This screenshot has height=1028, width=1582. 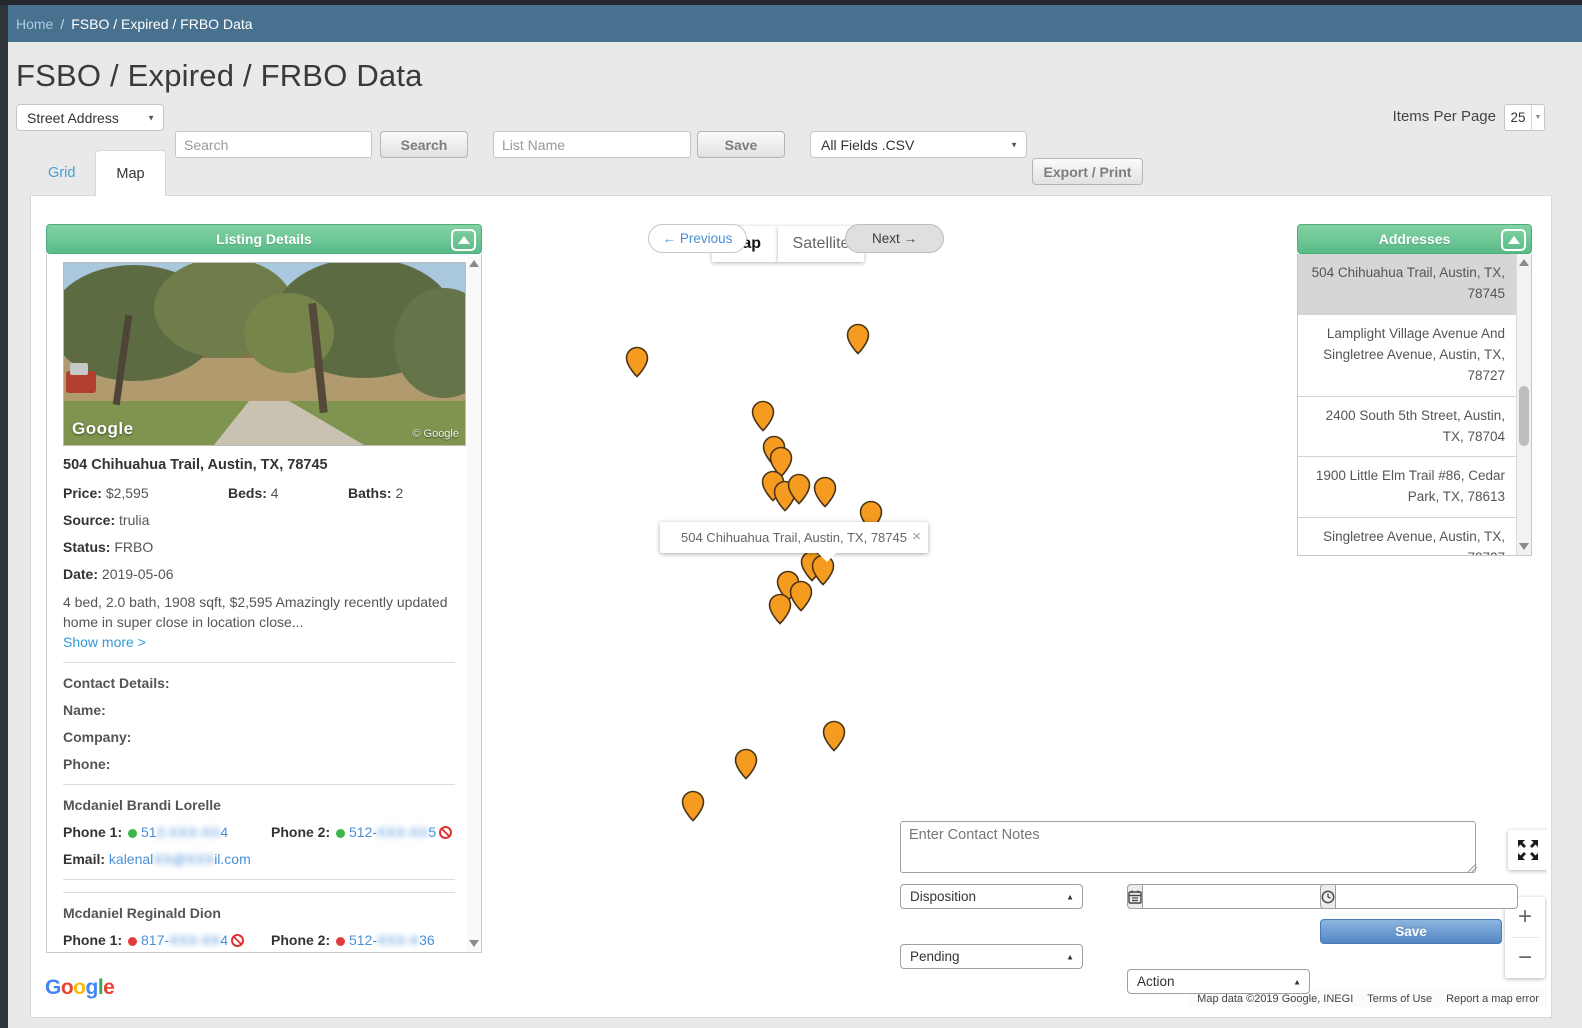 What do you see at coordinates (918, 144) in the screenshot?
I see `export-format-select: All Fields .CSV ▼` at bounding box center [918, 144].